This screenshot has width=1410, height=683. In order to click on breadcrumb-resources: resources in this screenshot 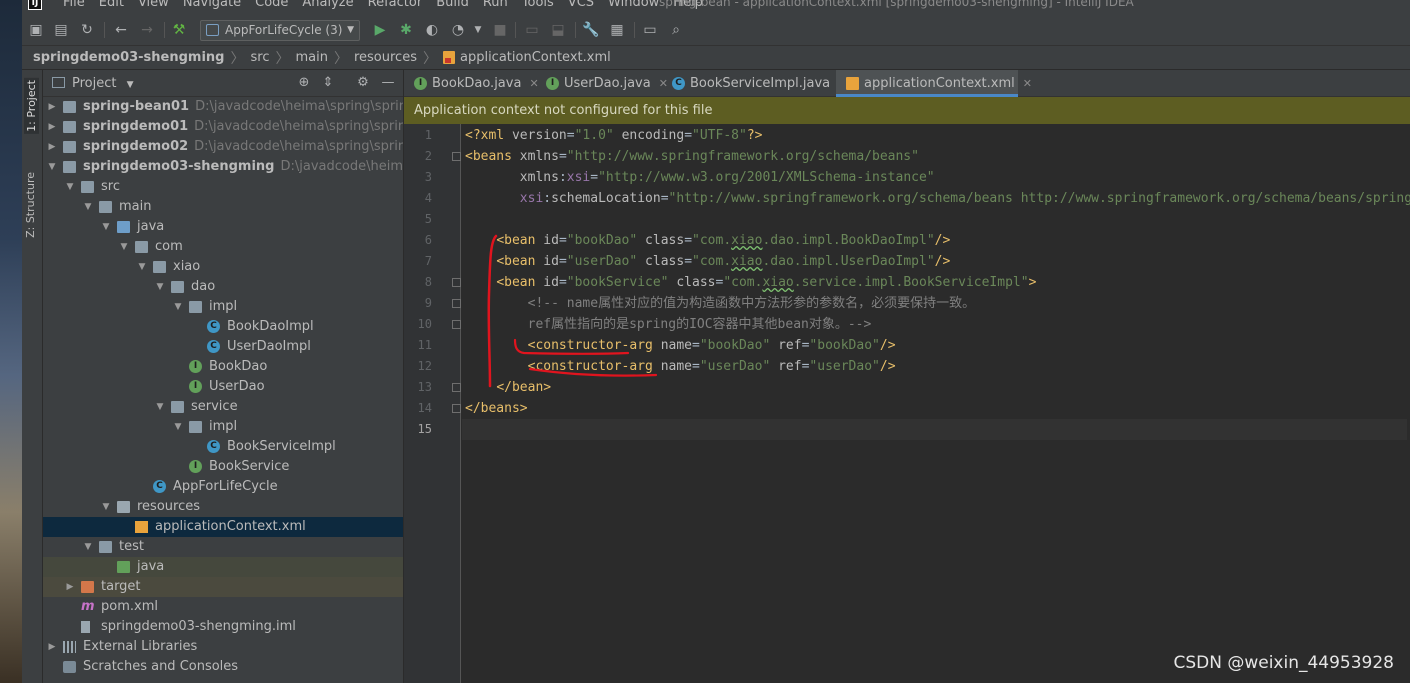, I will do `click(385, 57)`.